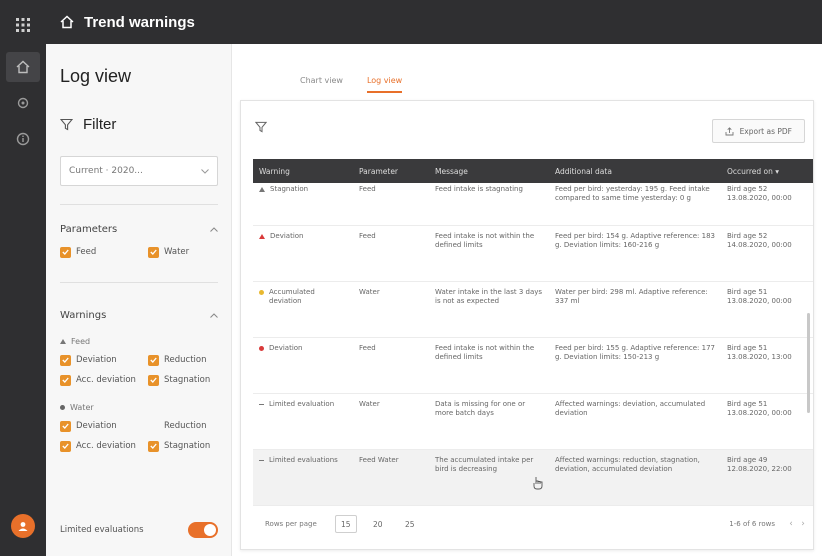 The image size is (822, 556). I want to click on app-grid-icon, so click(23, 25).